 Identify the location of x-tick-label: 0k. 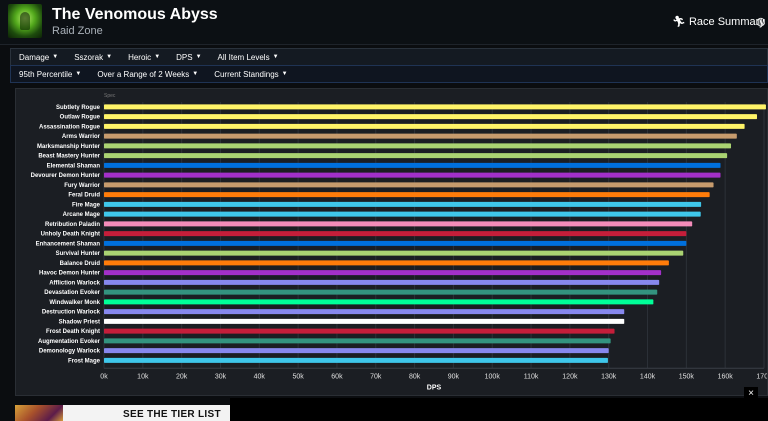
(104, 376).